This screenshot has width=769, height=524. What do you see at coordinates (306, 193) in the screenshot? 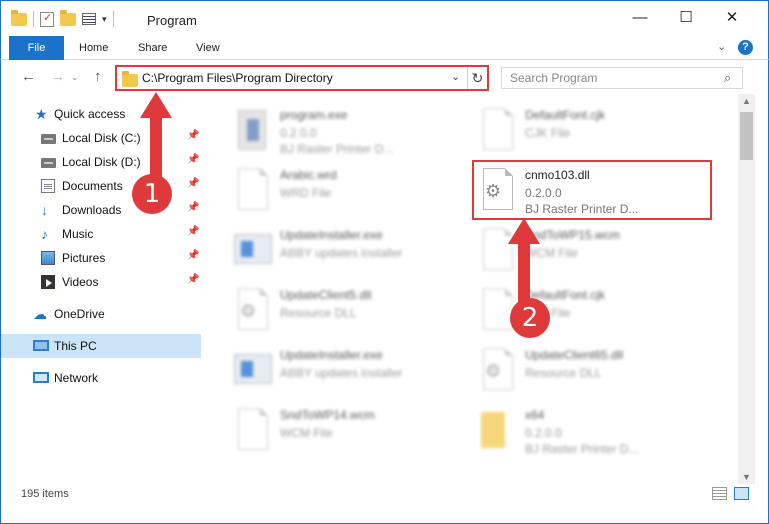
I see `file-type: WRD File` at bounding box center [306, 193].